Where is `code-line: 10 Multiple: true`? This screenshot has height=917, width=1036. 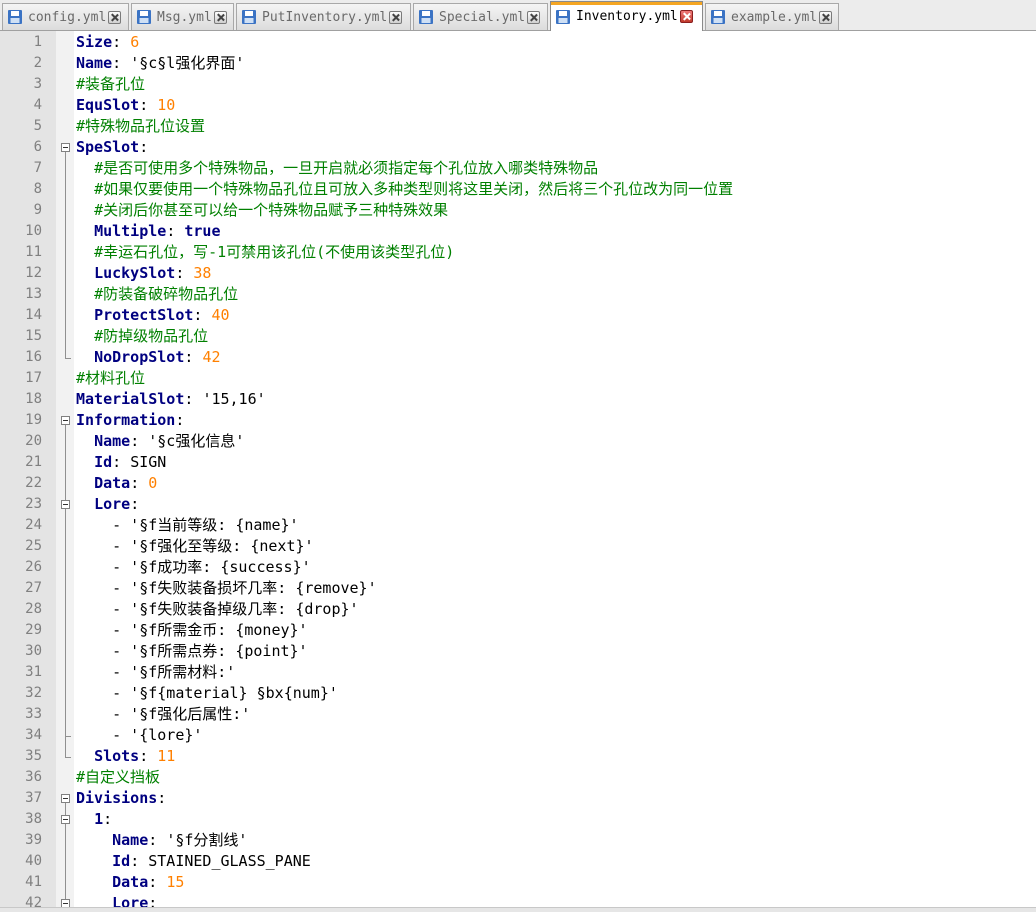 code-line: 10 Multiple: true is located at coordinates (518, 231).